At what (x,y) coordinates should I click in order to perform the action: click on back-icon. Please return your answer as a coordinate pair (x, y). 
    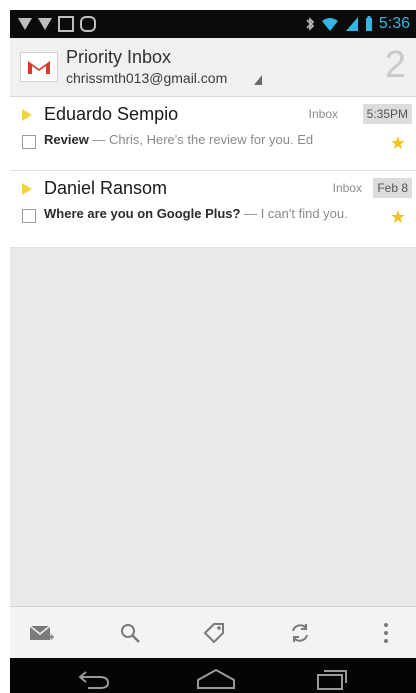
    Looking at the image, I should click on (94, 679).